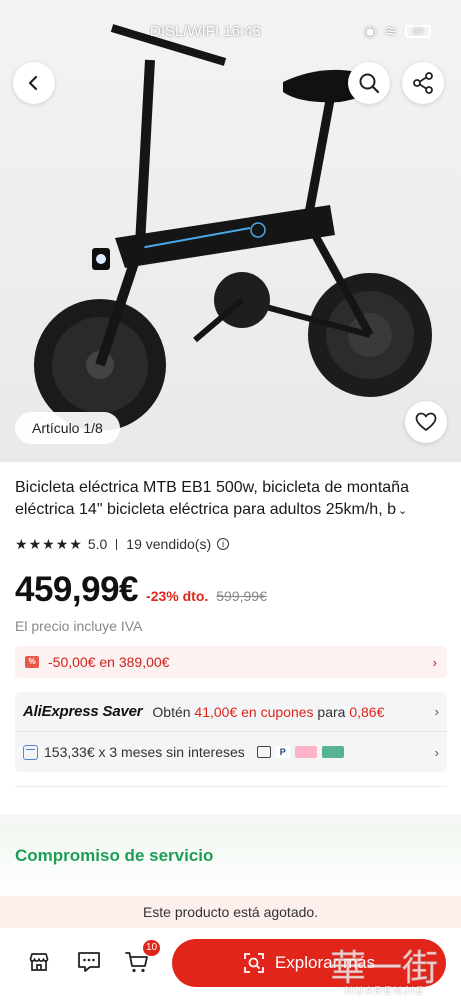 The width and height of the screenshot is (461, 1000). I want to click on price-row: 459,99€ -23% dto. 599,99€, so click(141, 592).